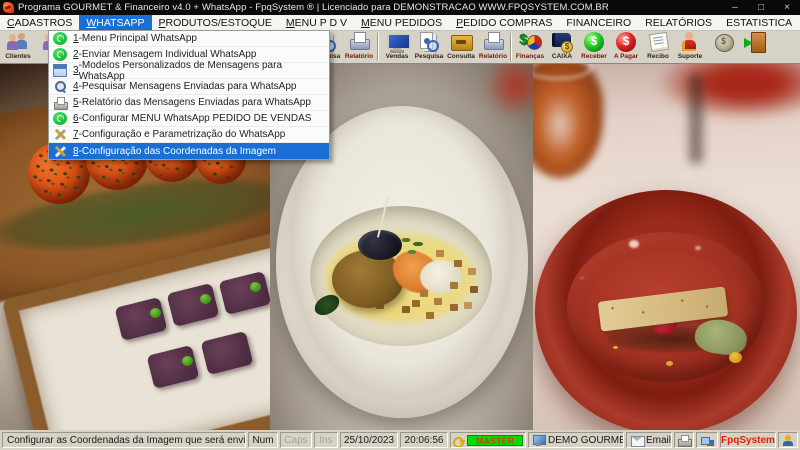 The height and width of the screenshot is (450, 800). What do you see at coordinates (761, 7) in the screenshot?
I see `maximize-button: □` at bounding box center [761, 7].